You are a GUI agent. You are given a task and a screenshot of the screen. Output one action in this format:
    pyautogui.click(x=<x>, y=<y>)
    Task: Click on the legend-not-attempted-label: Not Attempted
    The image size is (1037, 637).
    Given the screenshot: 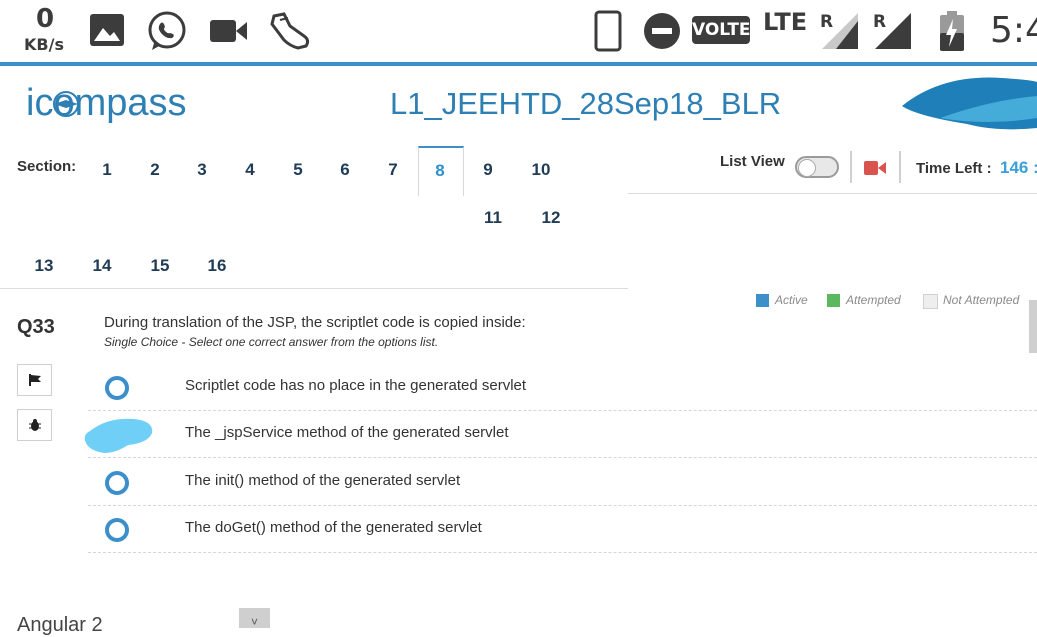 What is the action you would take?
    pyautogui.click(x=981, y=300)
    